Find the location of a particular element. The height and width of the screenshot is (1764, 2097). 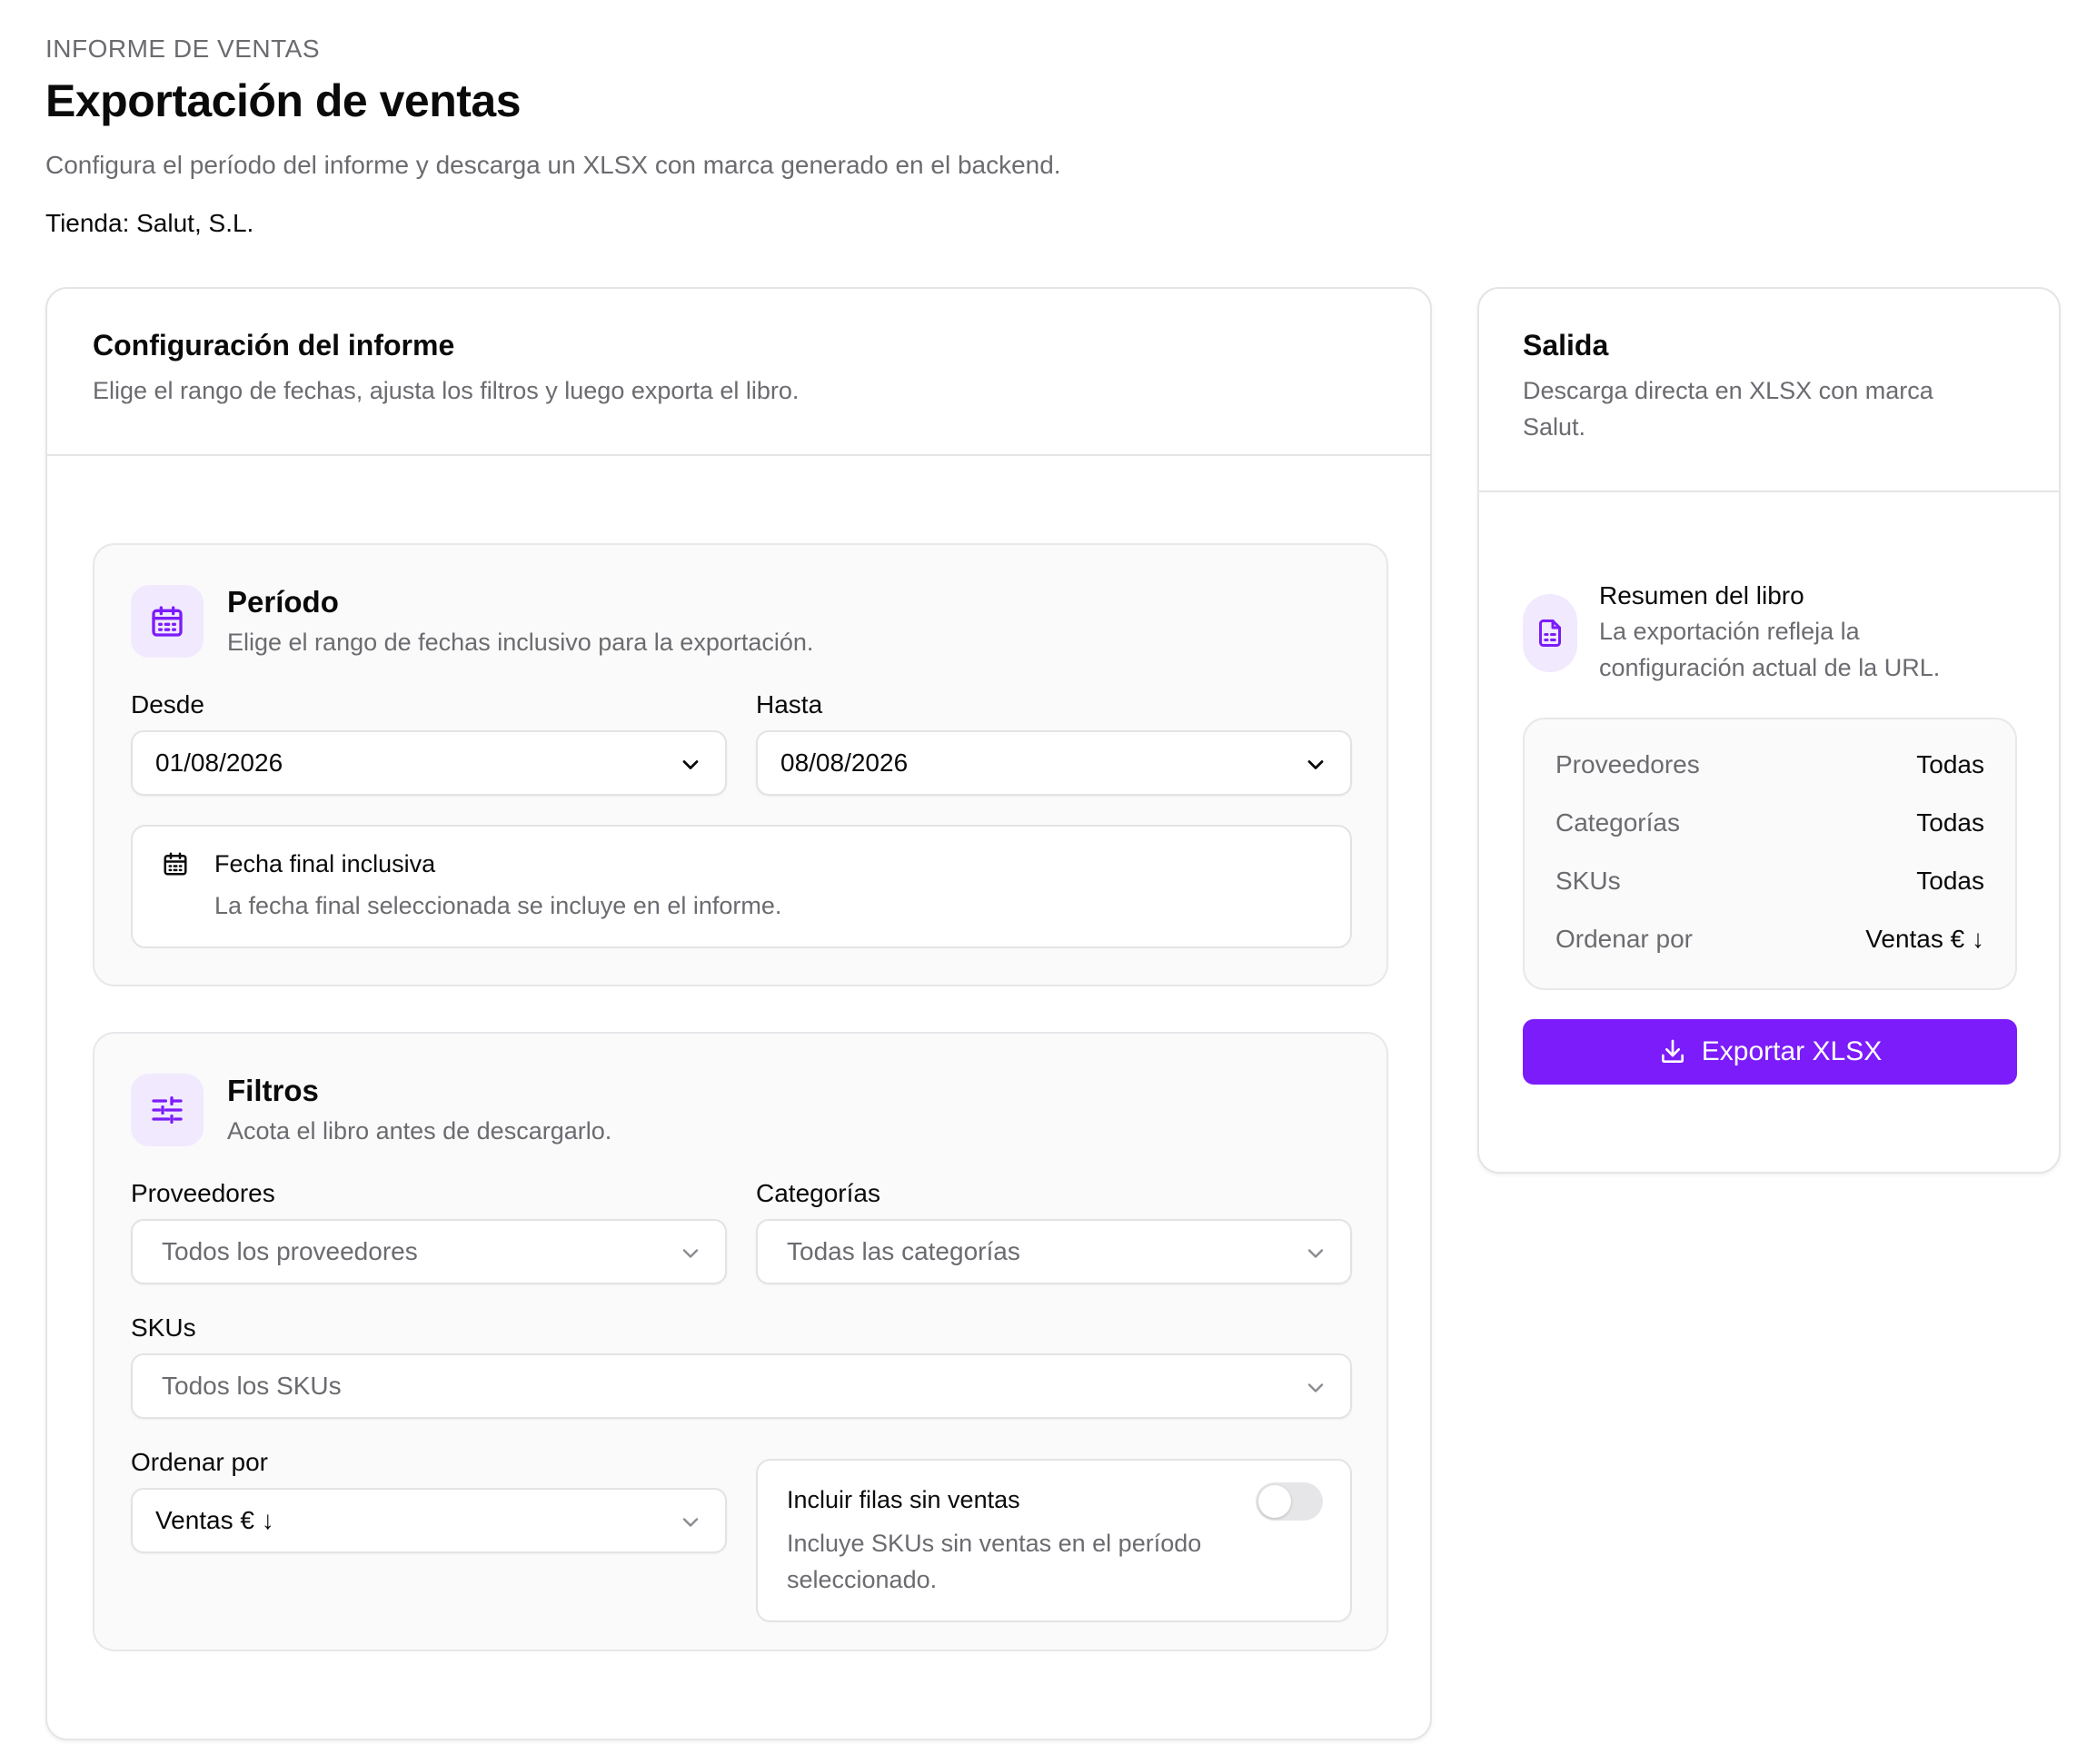

filters-icon-badge is located at coordinates (167, 1110).